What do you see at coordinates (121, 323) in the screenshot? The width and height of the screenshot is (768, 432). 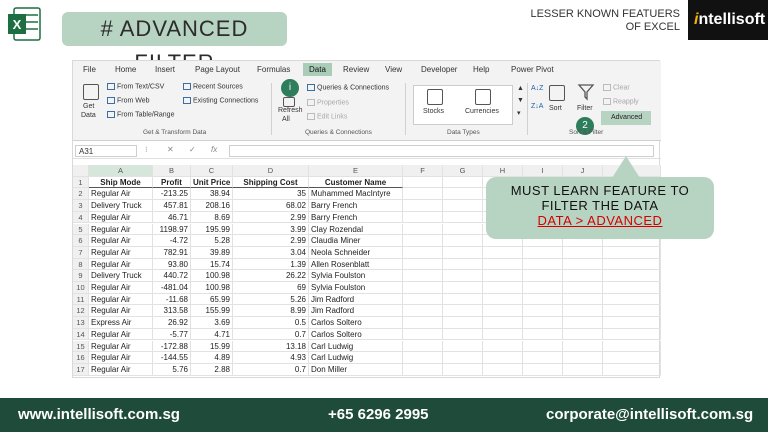 I see `table-cell: Express Air` at bounding box center [121, 323].